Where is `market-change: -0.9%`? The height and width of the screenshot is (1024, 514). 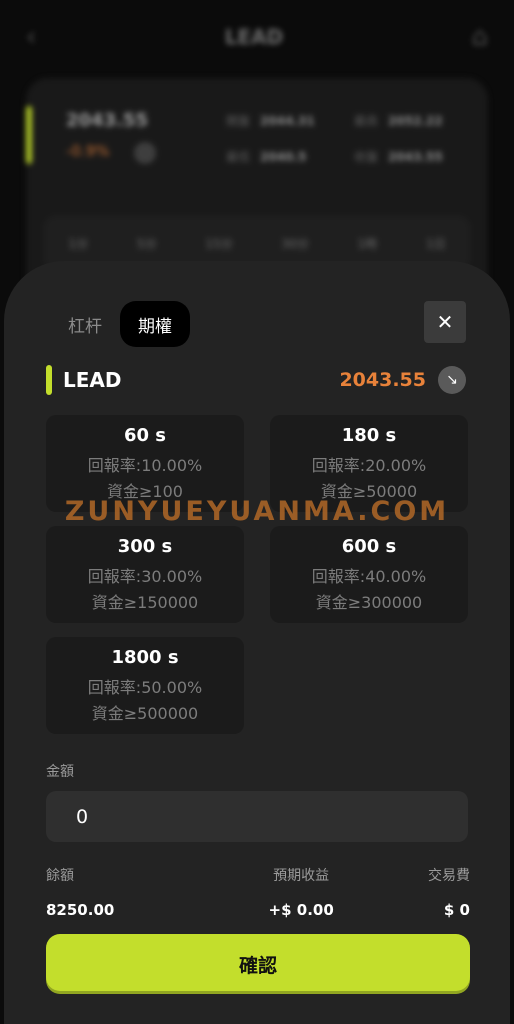 market-change: -0.9% is located at coordinates (88, 151).